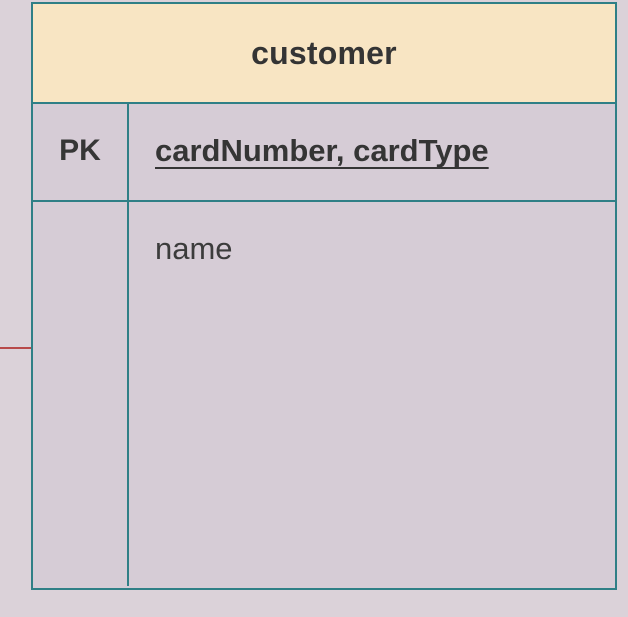 Image resolution: width=628 pixels, height=617 pixels. I want to click on key-label-cell: PK, so click(81, 152).